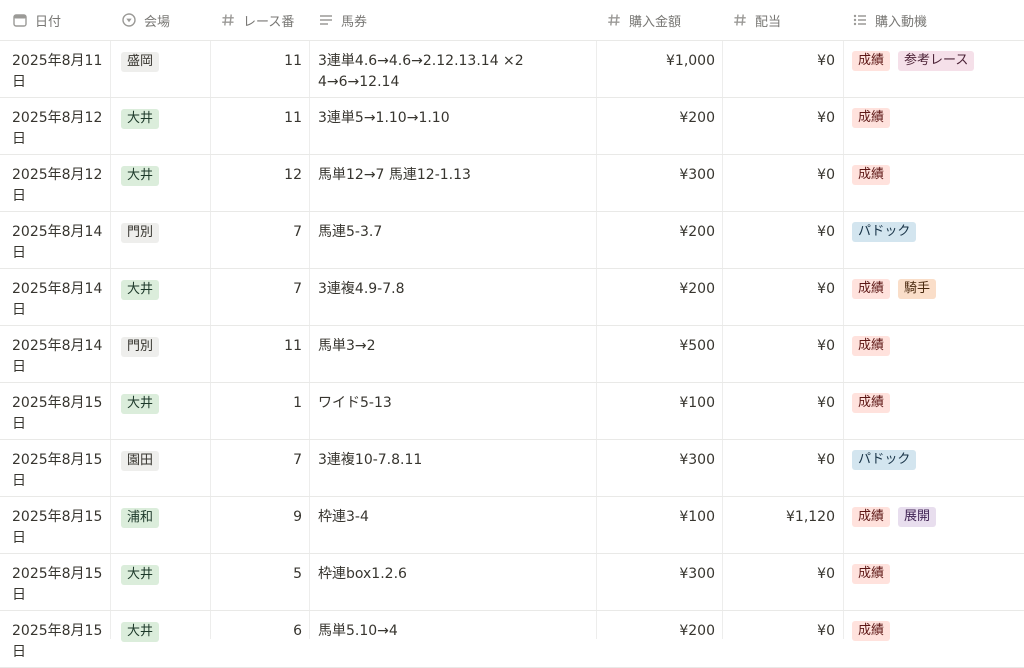  Describe the element at coordinates (656, 69) in the screenshot. I see `amount-cell: ¥1,000` at that location.